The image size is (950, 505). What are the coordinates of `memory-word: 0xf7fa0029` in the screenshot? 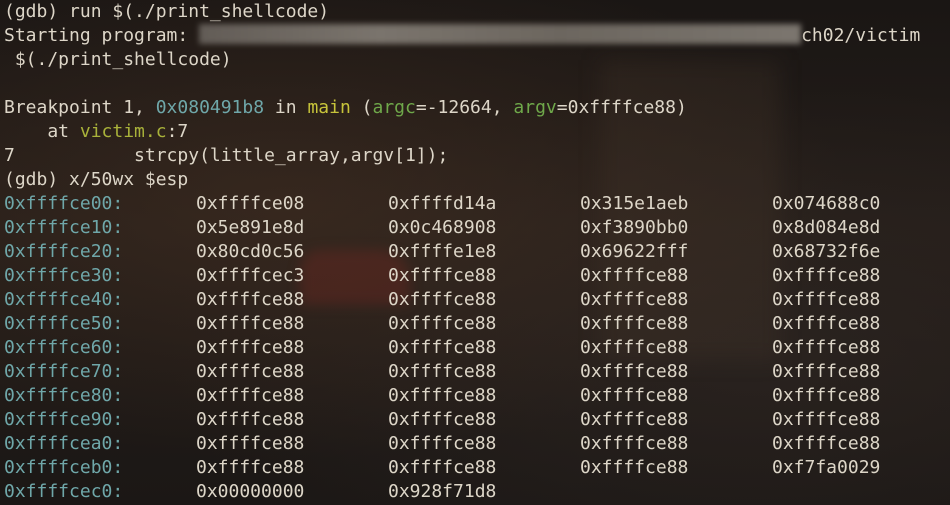 It's located at (826, 467).